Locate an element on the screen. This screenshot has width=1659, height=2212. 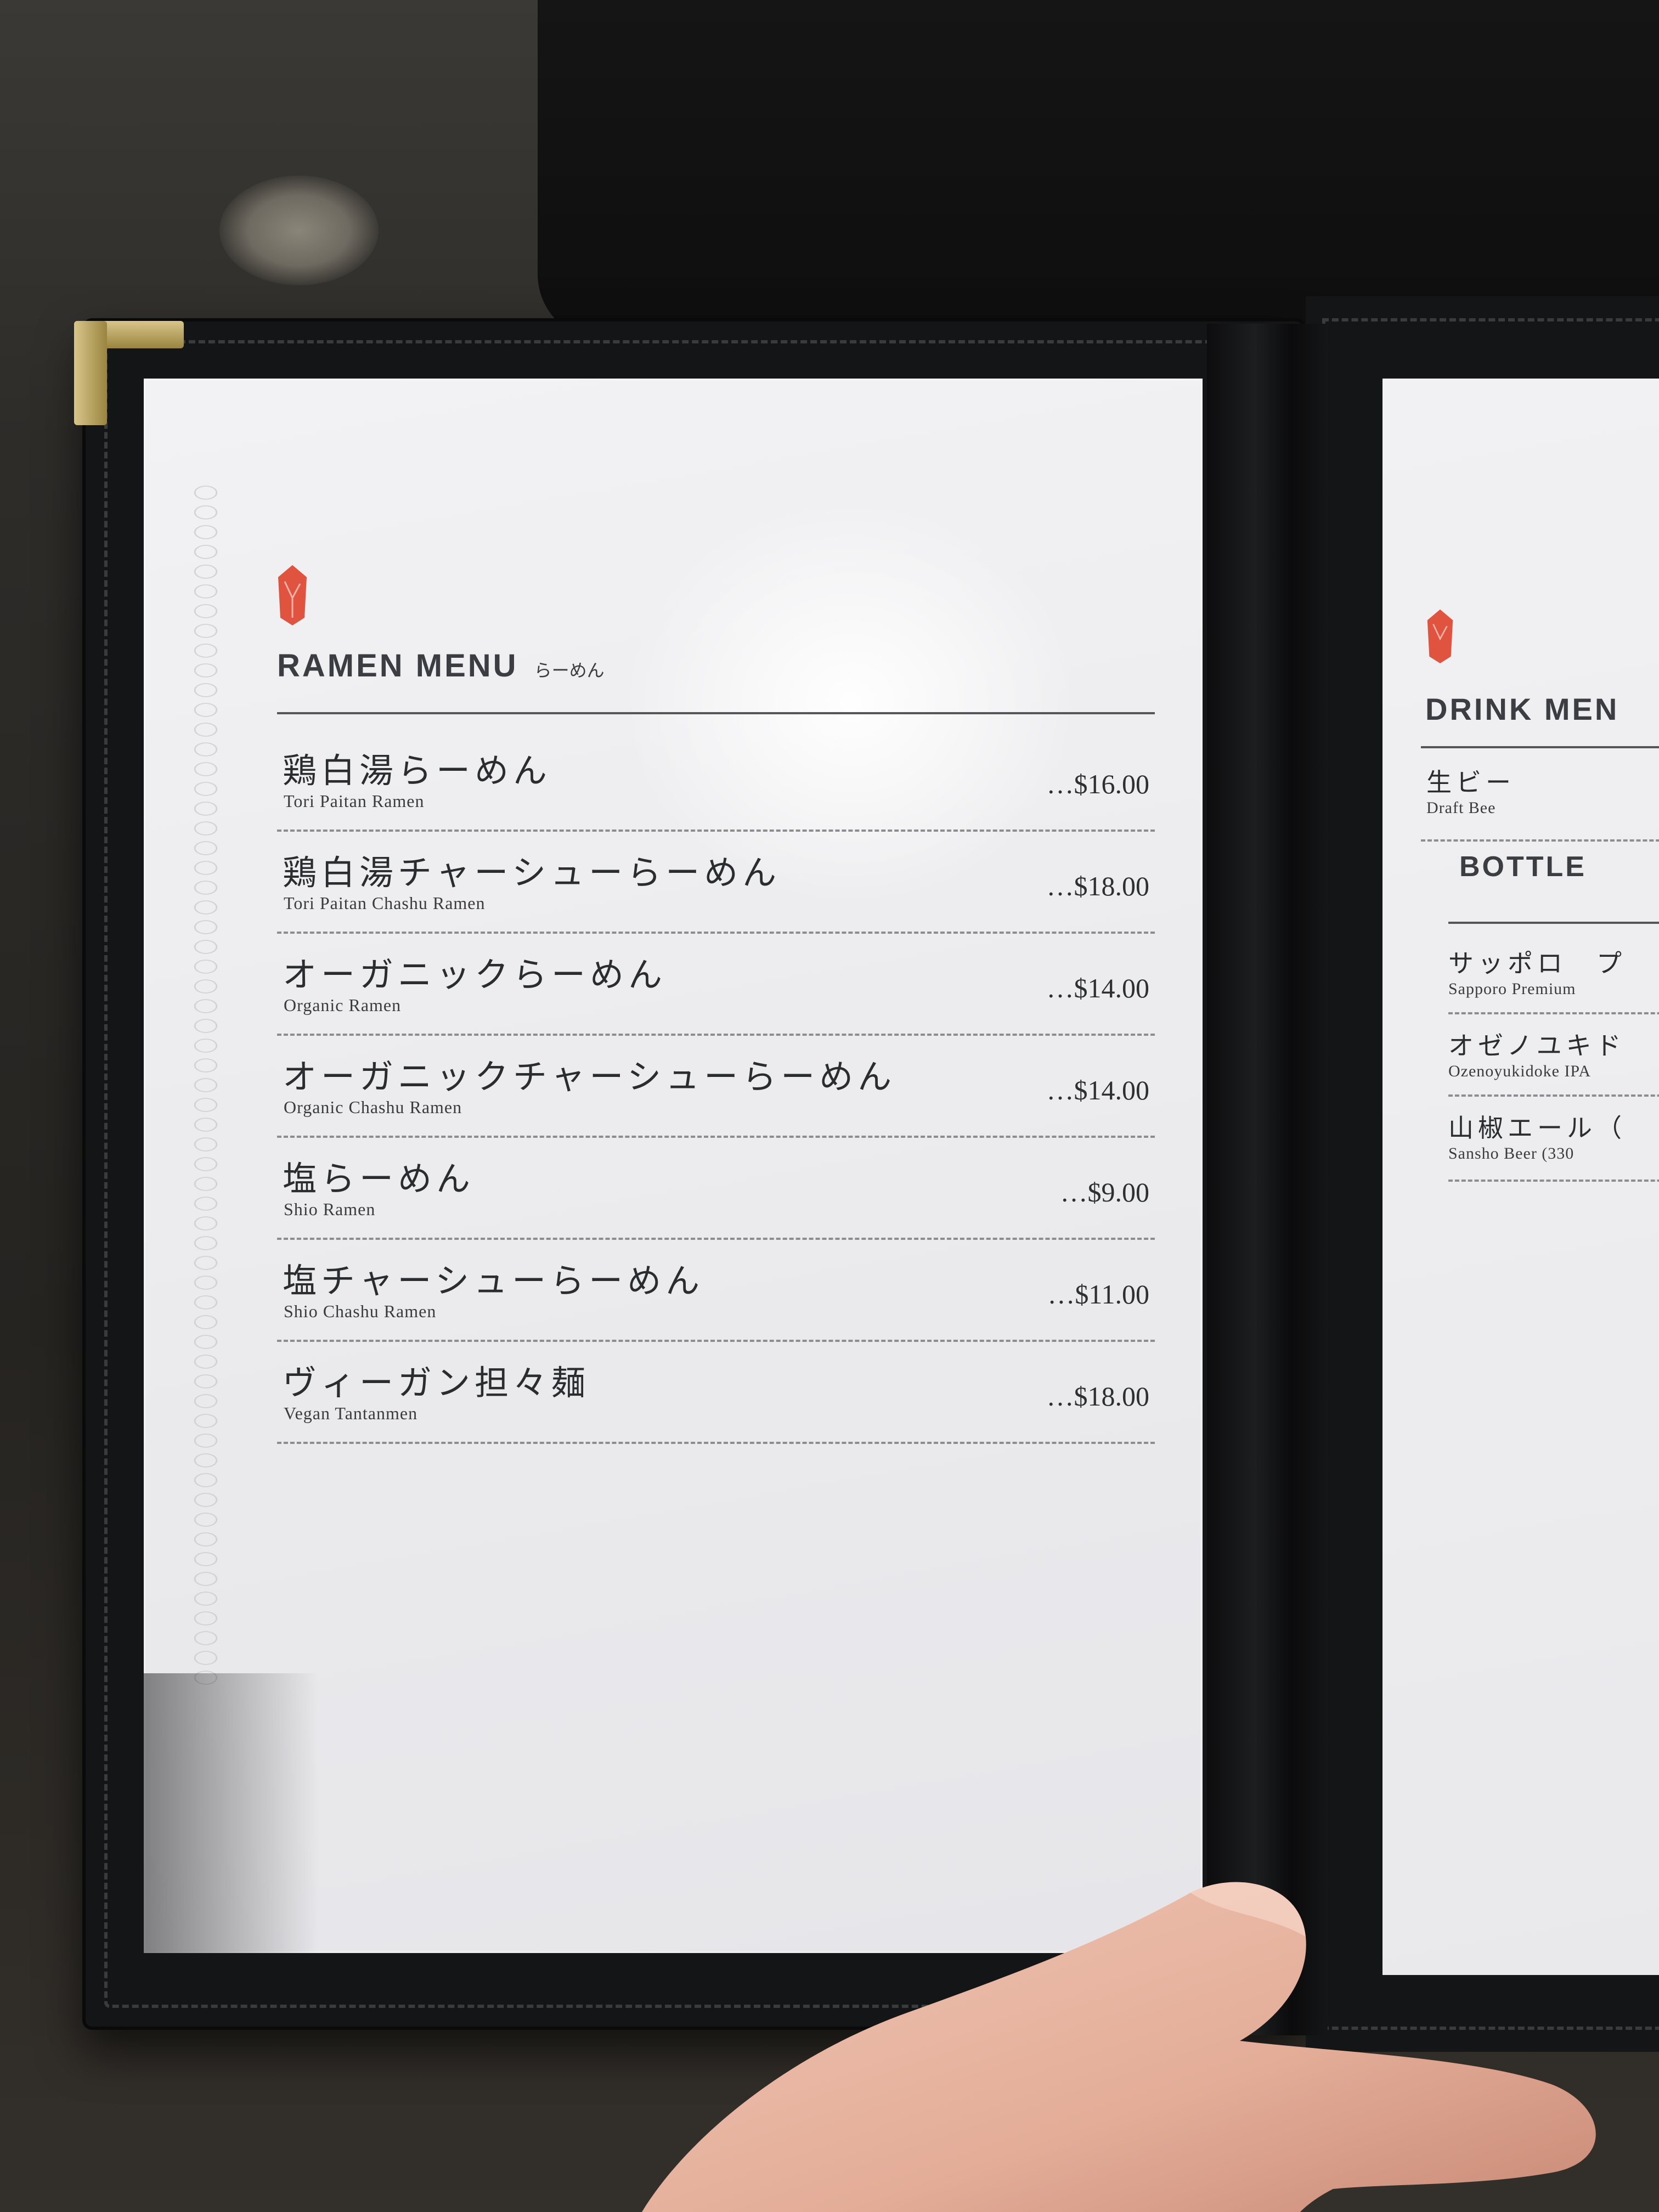
item-name-en: Sapporo Premium is located at coordinates (1512, 989).